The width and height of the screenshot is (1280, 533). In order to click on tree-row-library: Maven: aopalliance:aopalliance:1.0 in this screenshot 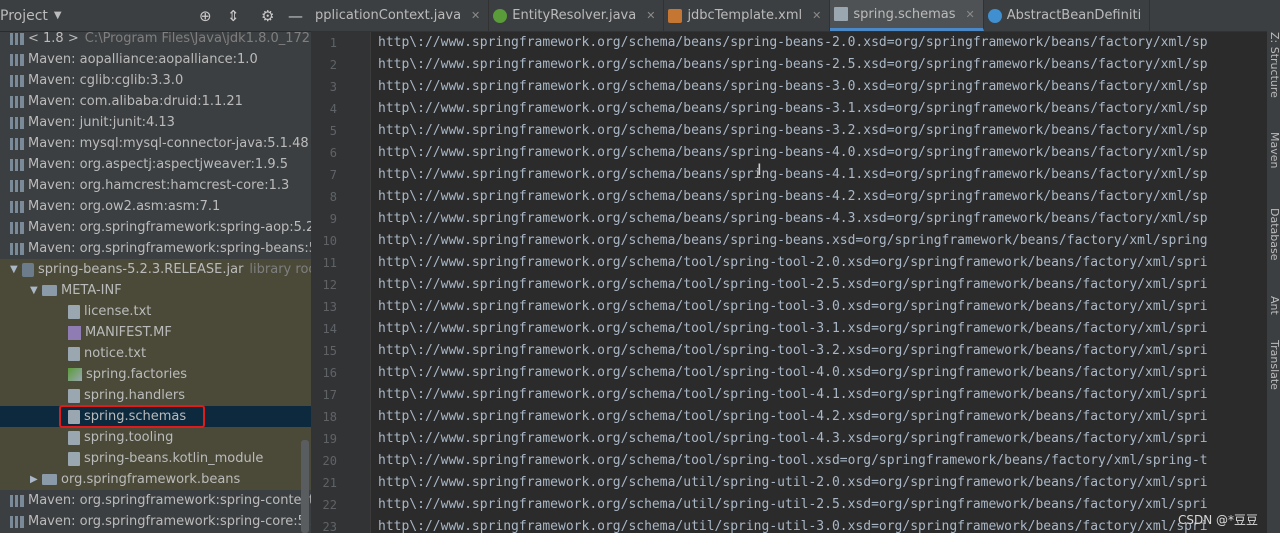, I will do `click(155, 59)`.